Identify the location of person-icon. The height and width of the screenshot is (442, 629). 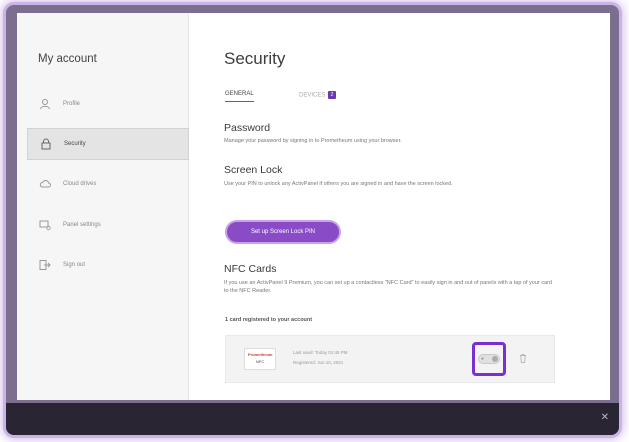
(45, 104).